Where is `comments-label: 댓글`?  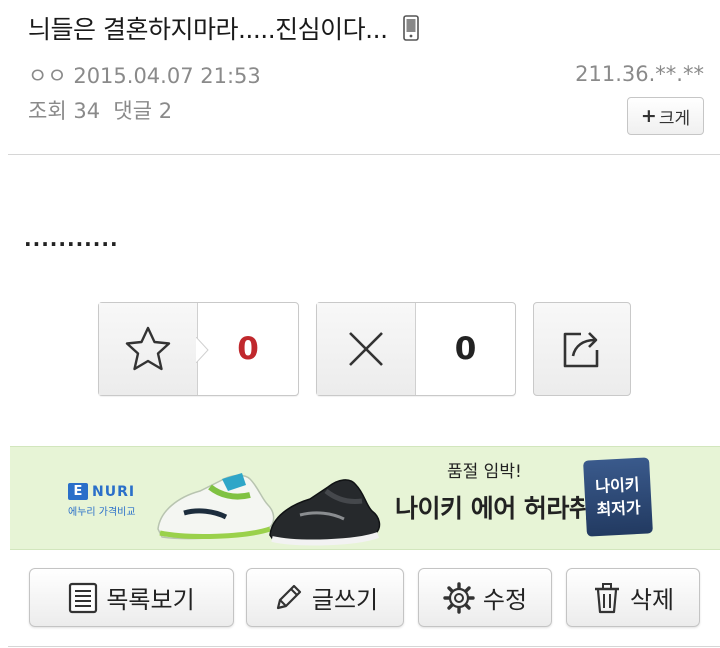 comments-label: 댓글 is located at coordinates (133, 111).